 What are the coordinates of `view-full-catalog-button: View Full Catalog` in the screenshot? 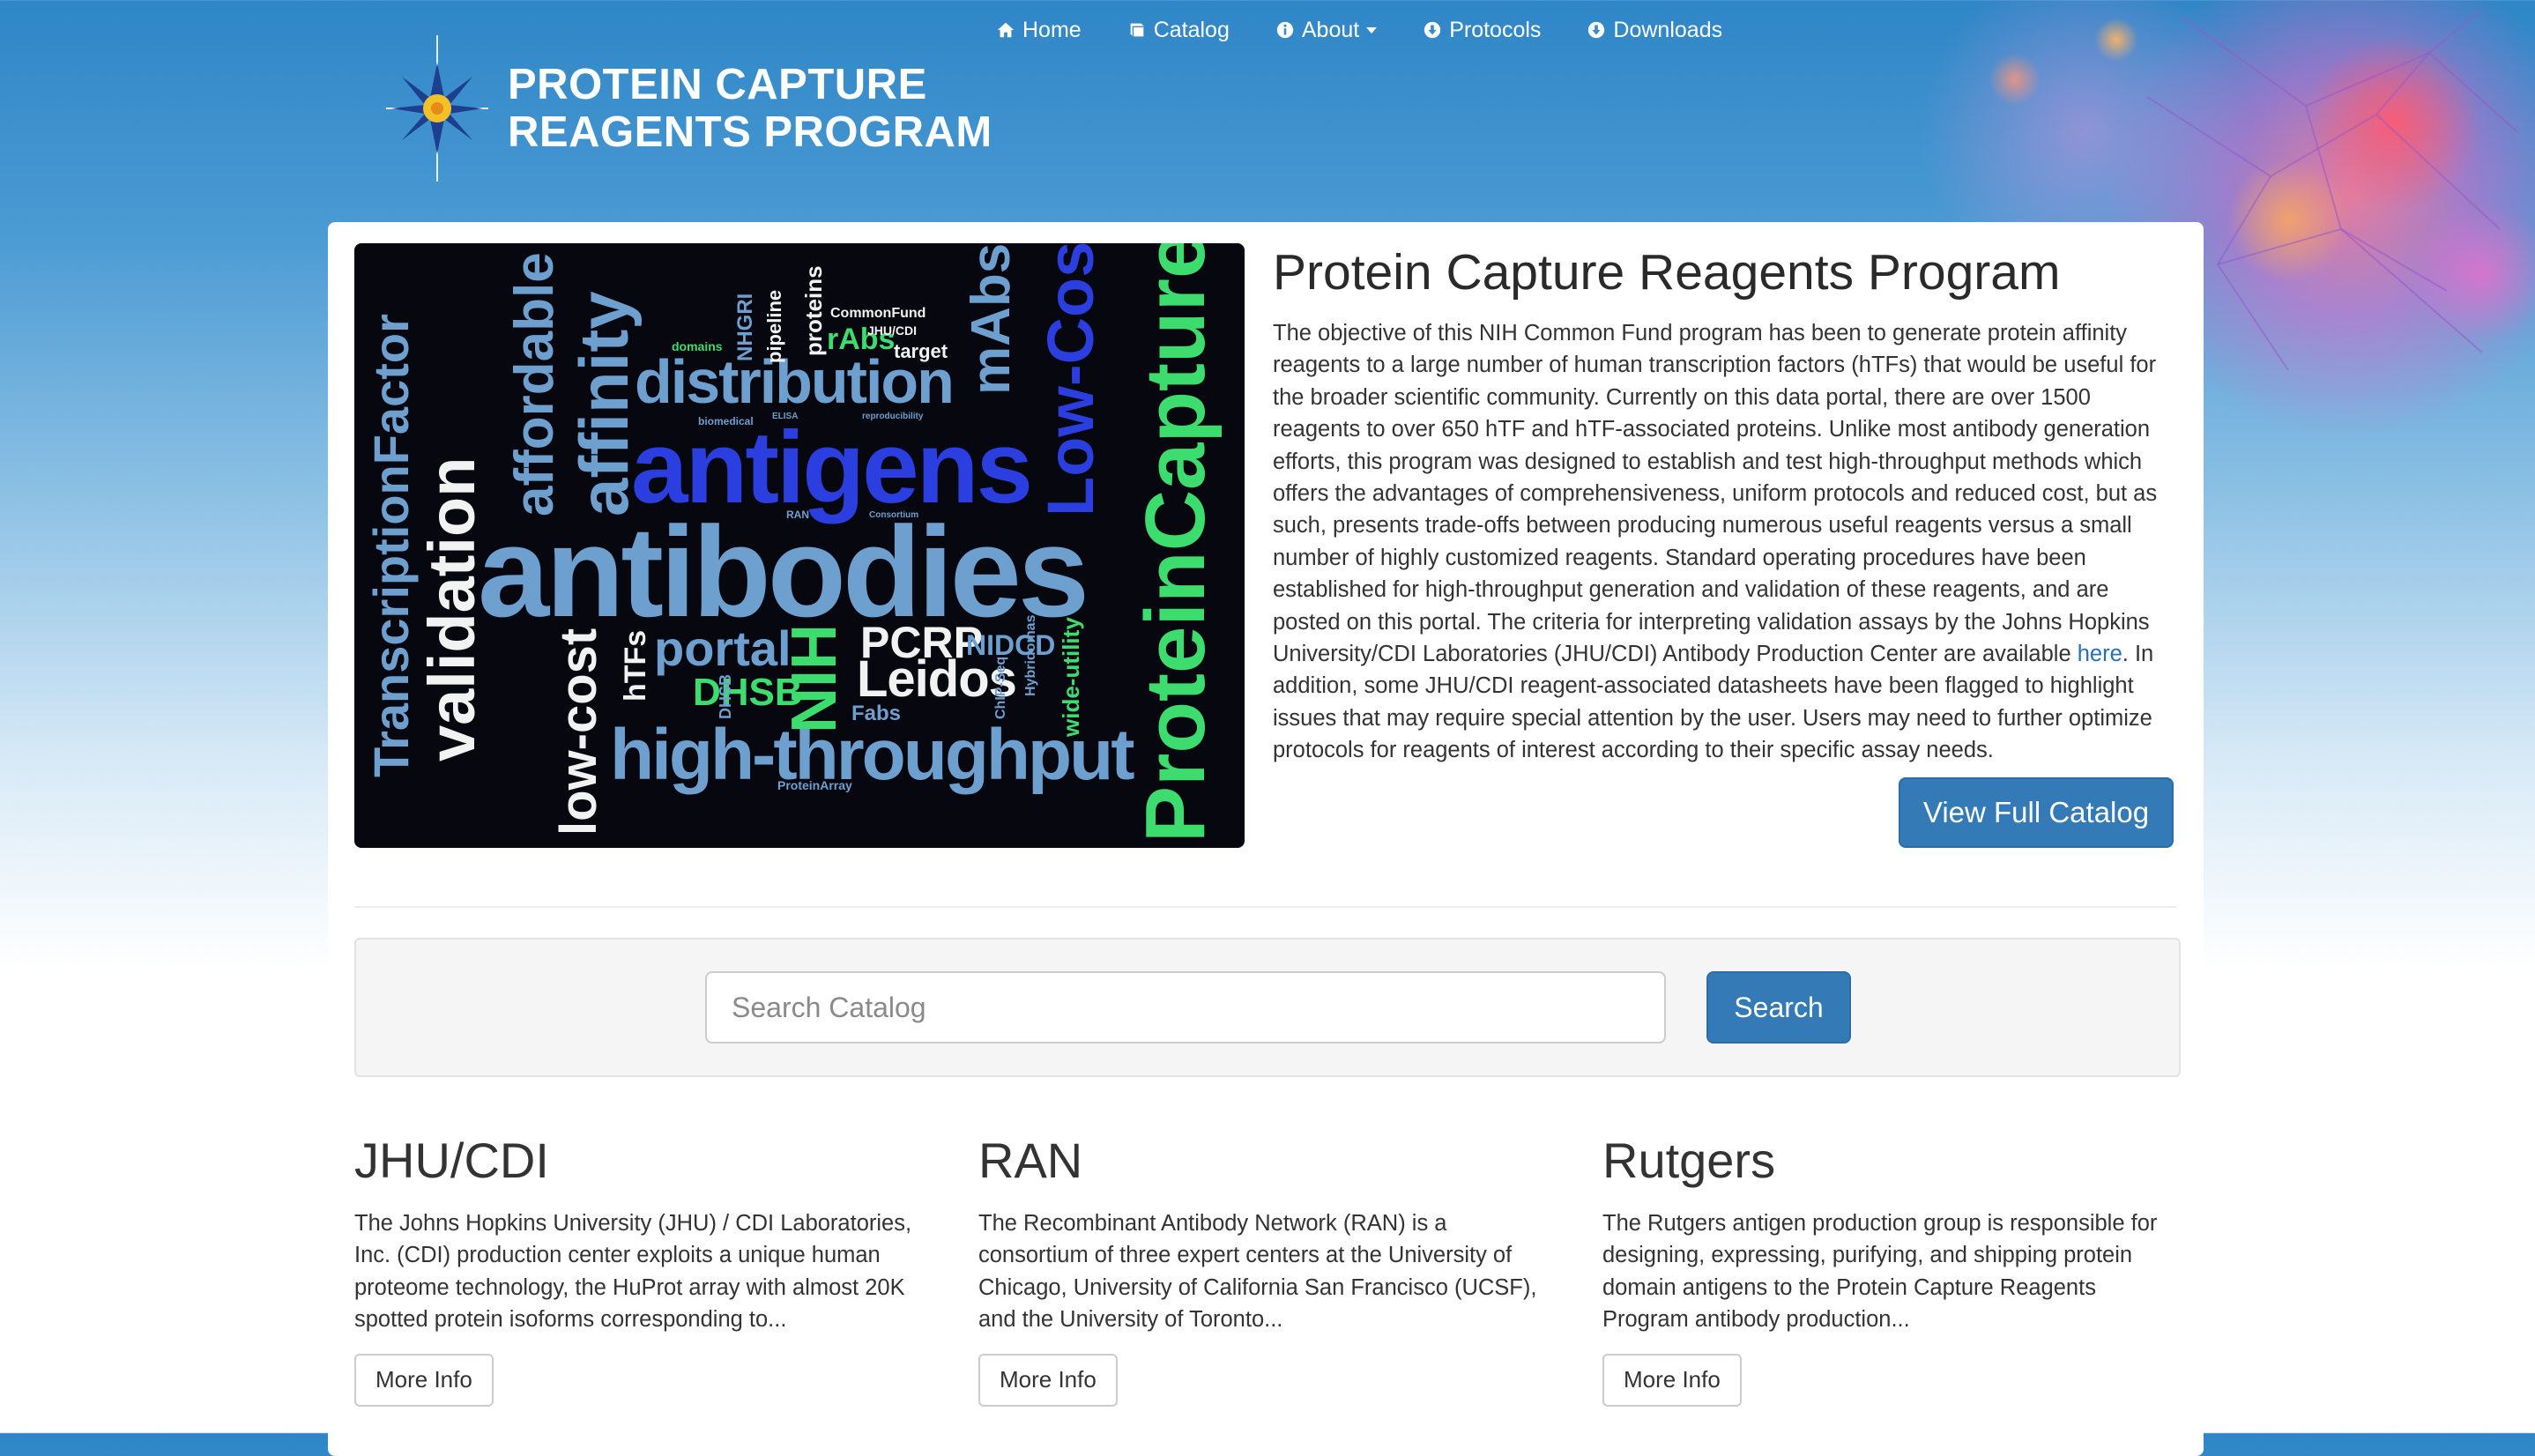 It's located at (2036, 812).